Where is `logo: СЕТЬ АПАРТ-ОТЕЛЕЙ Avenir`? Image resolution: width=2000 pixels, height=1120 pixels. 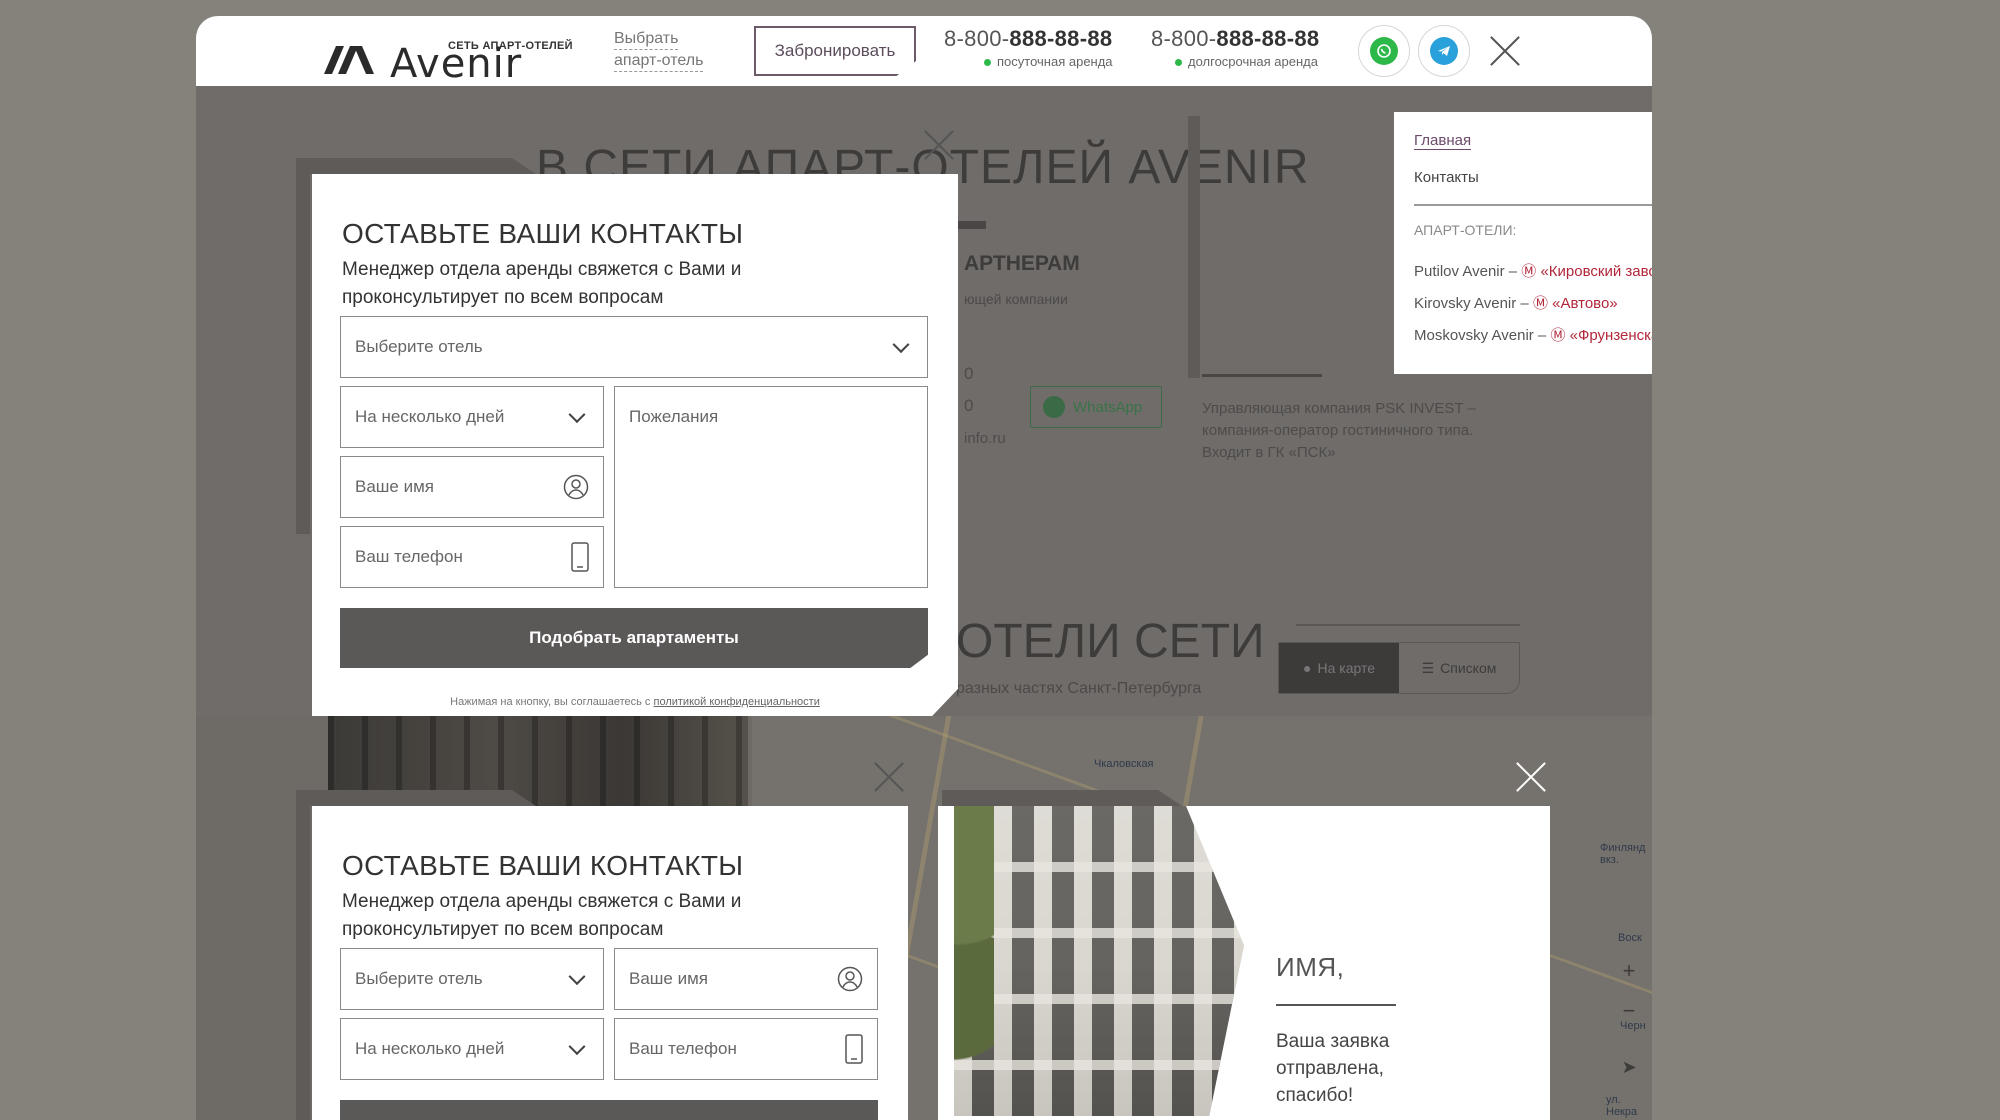 logo: СЕТЬ АПАРТ-ОТЕЛЕЙ Avenir is located at coordinates (449, 56).